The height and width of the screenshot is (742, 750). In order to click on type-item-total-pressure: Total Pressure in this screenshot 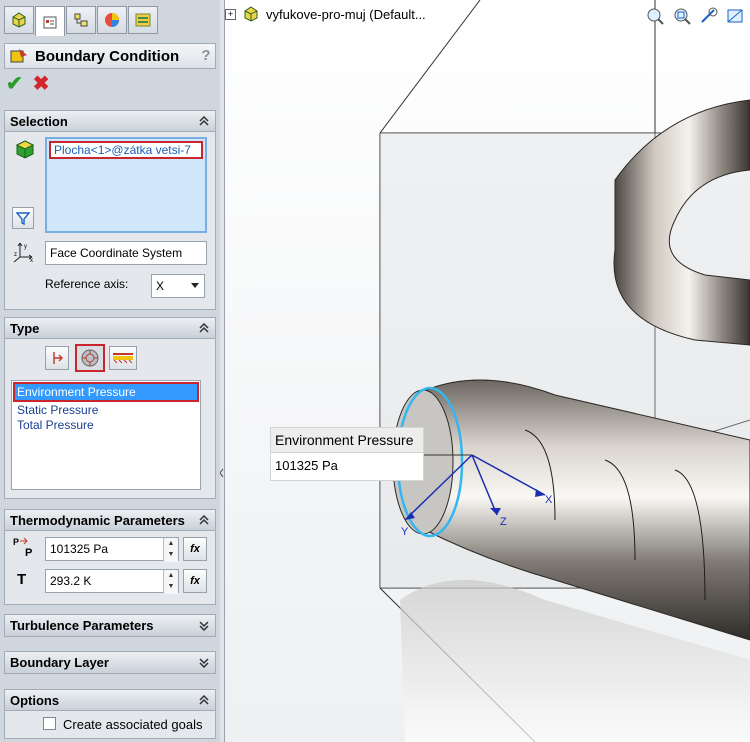, I will do `click(106, 425)`.